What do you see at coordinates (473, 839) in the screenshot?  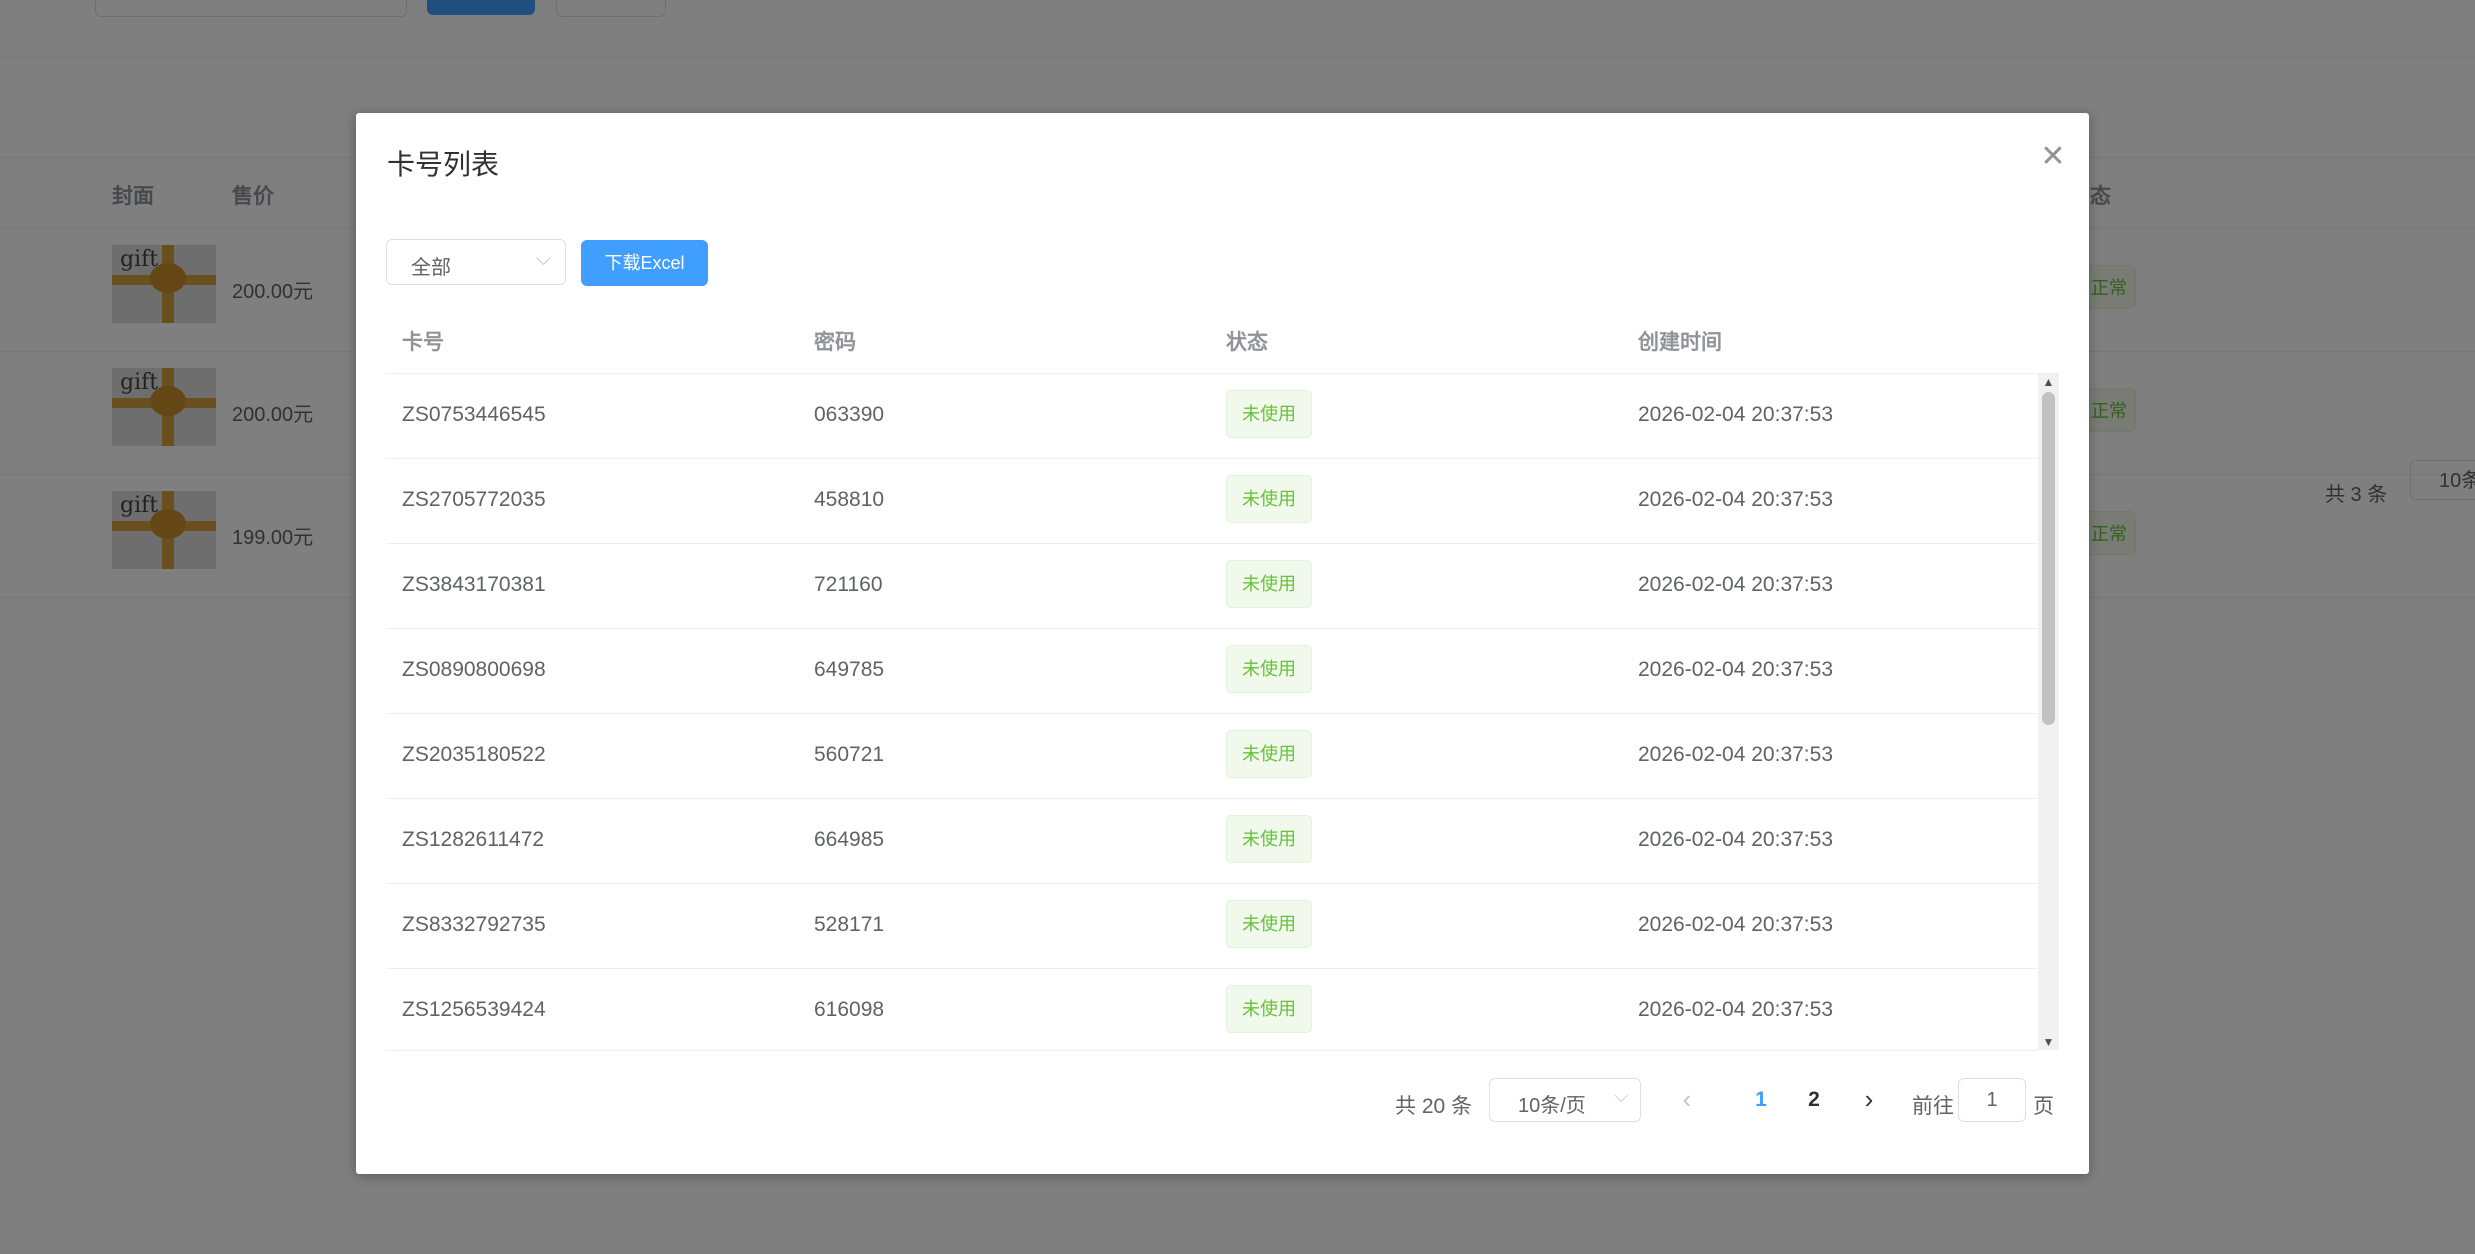 I see `card-no-cell: ZS1282611472` at bounding box center [473, 839].